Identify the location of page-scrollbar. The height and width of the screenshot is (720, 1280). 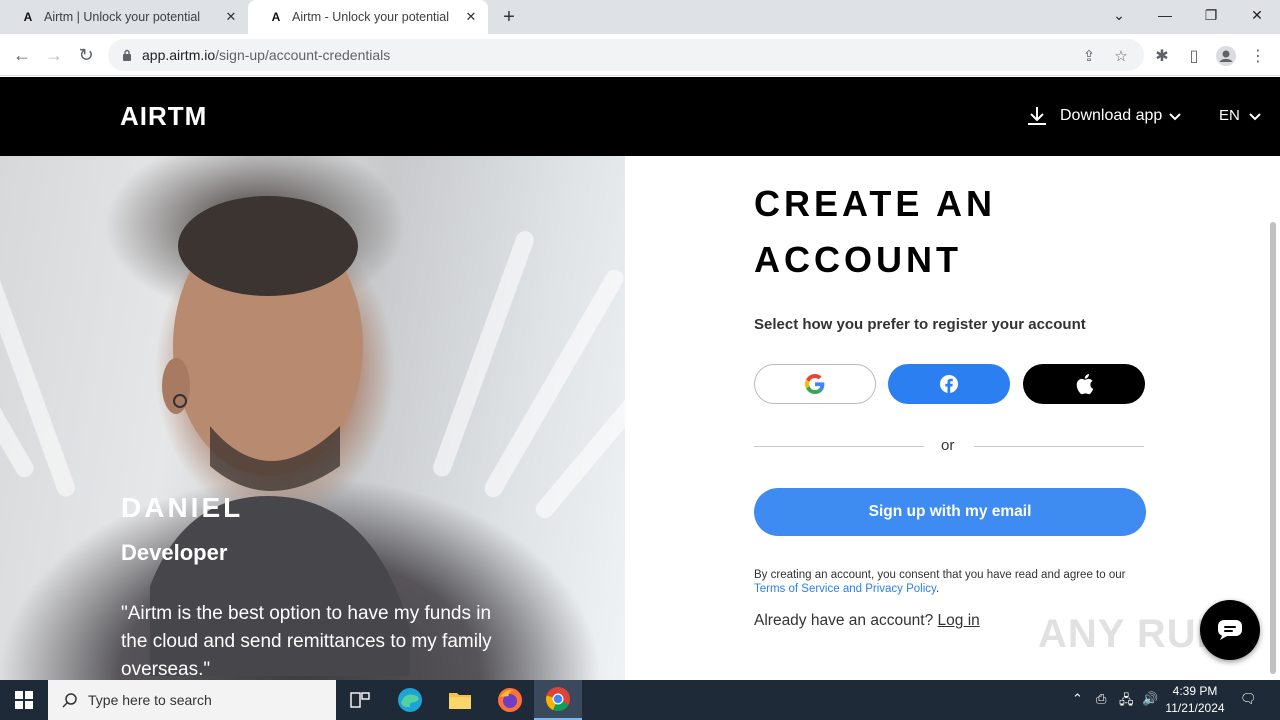
(1273, 448).